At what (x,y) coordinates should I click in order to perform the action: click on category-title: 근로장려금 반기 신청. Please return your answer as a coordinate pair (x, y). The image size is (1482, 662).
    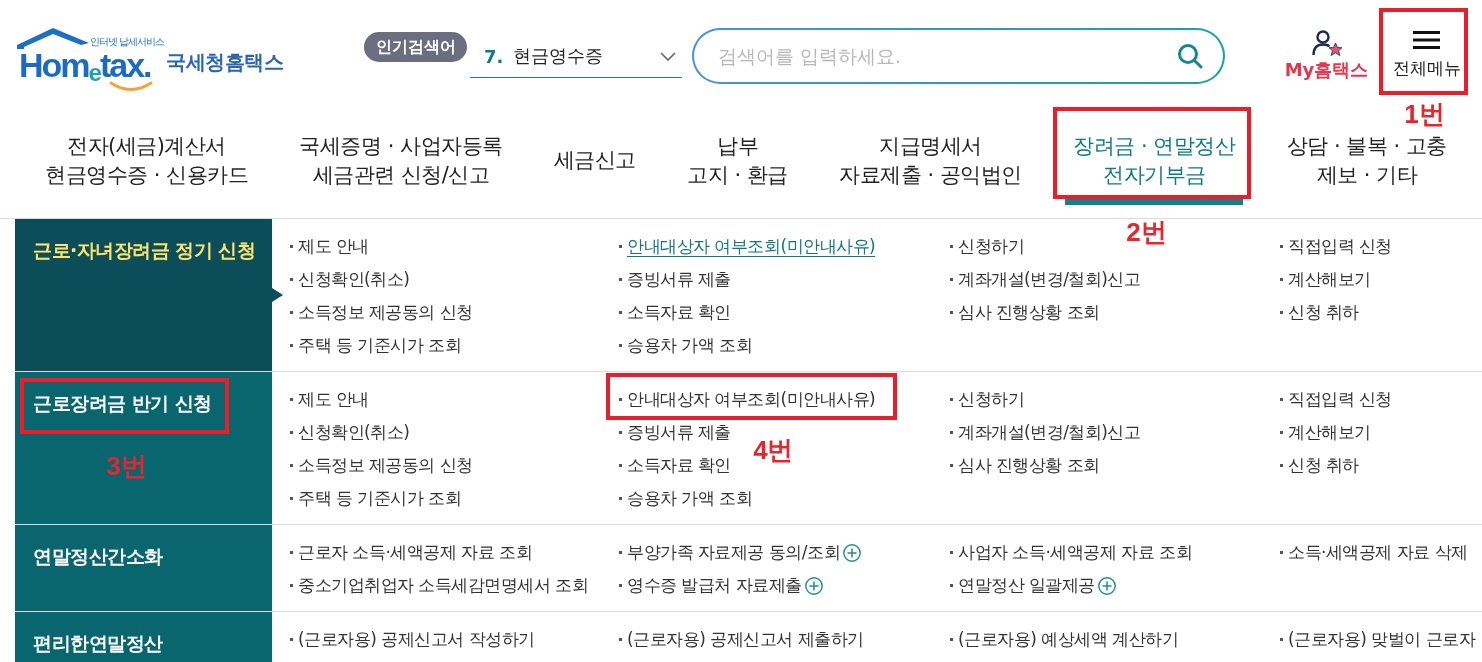
    Looking at the image, I should click on (122, 403).